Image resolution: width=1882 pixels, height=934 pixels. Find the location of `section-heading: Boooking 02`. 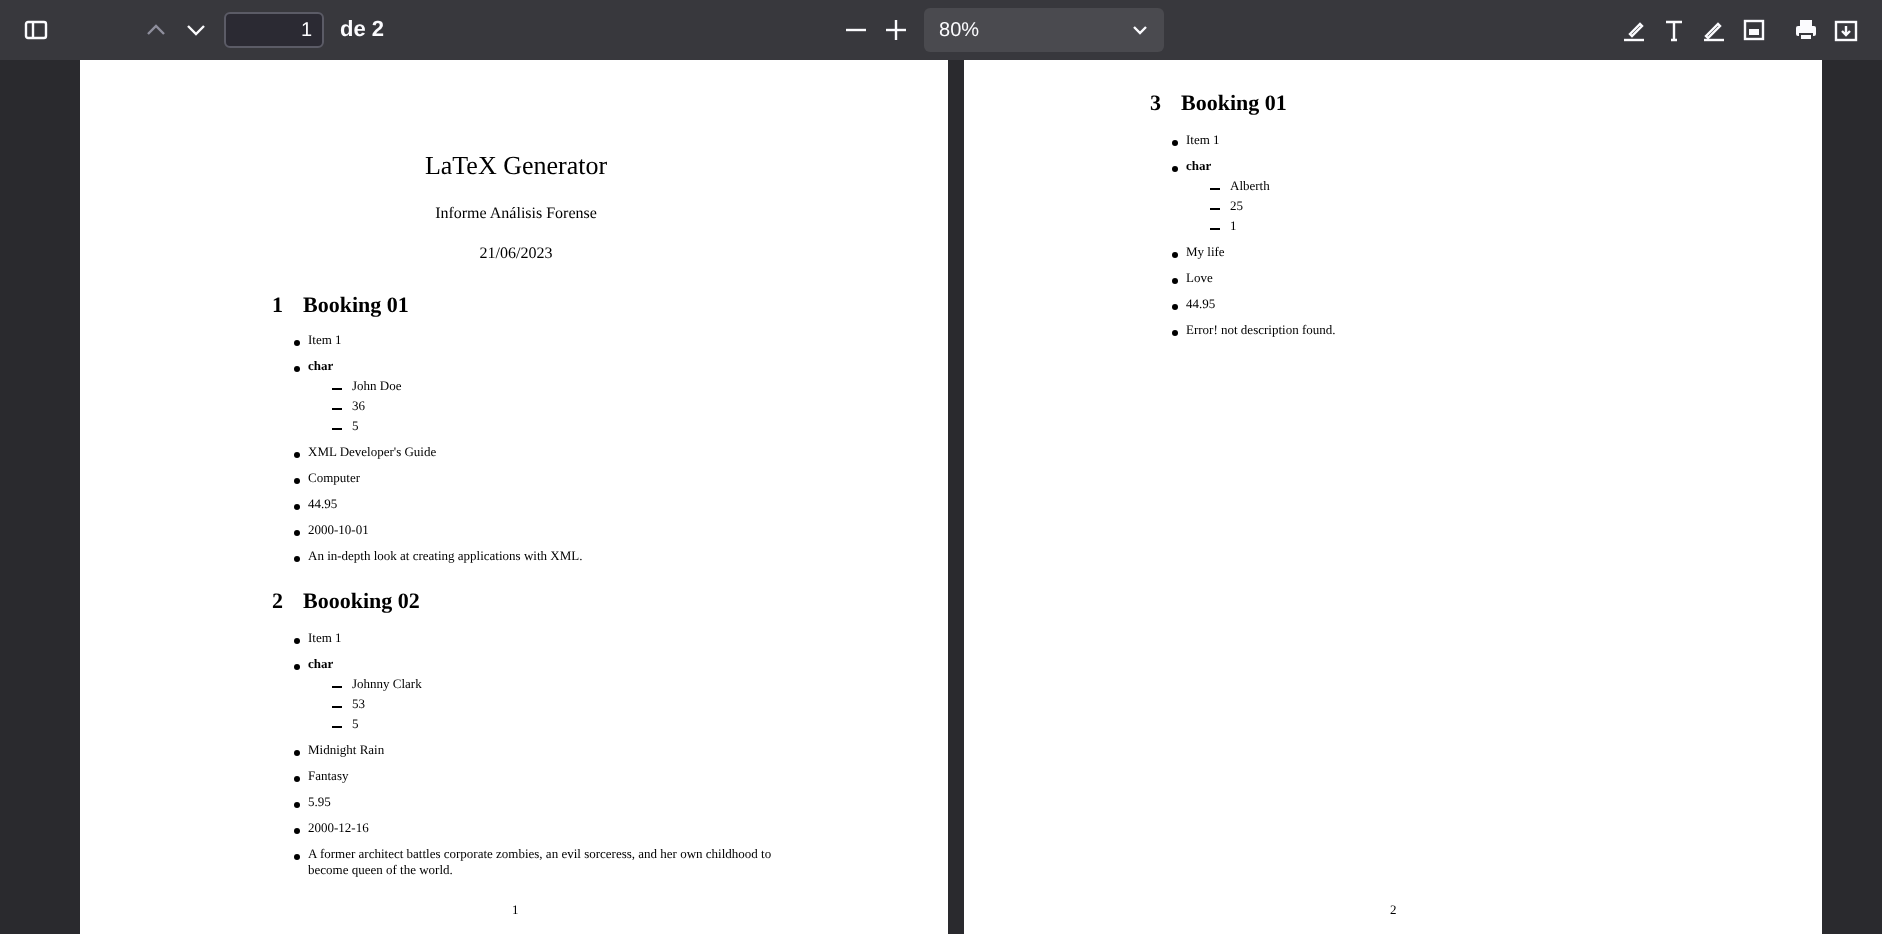

section-heading: Boooking 02 is located at coordinates (361, 603).